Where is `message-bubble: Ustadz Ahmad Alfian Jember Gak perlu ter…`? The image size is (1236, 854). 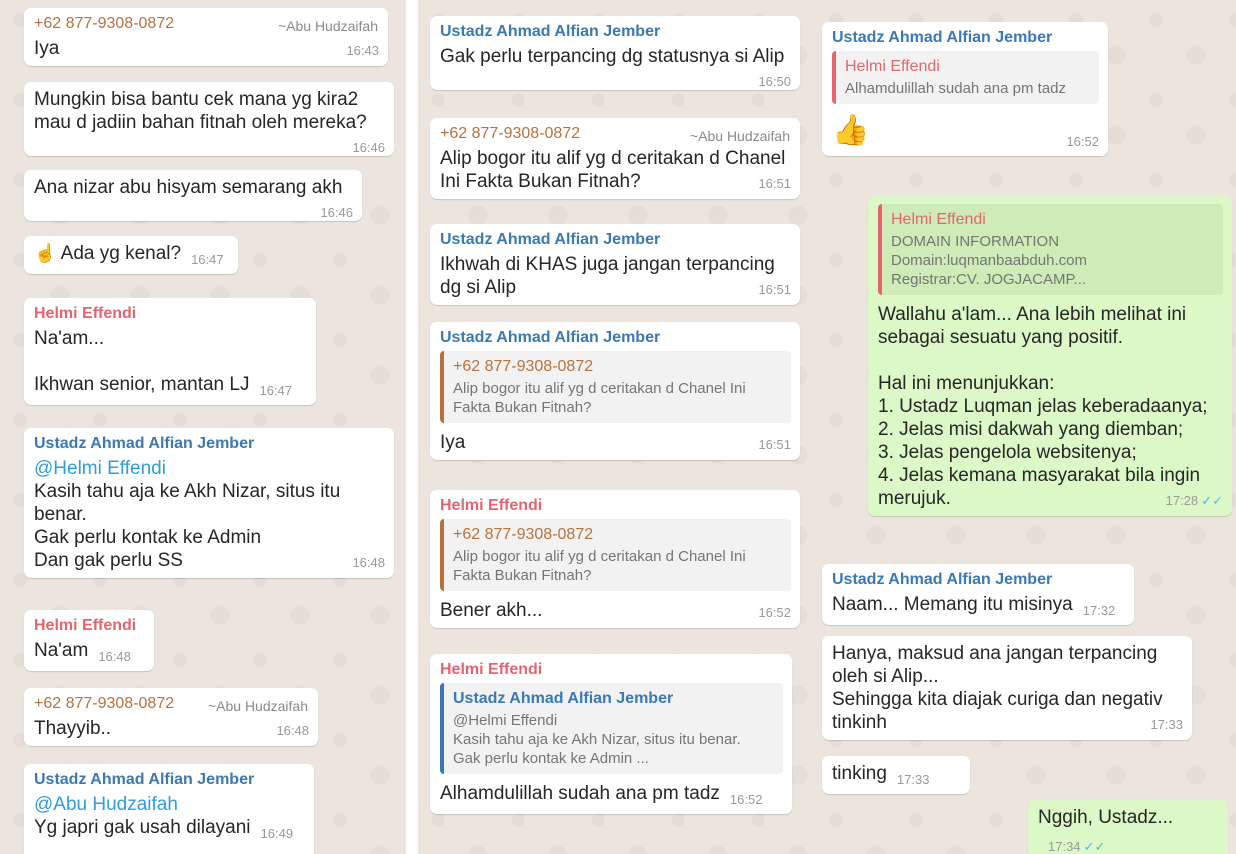
message-bubble: Ustadz Ahmad Alfian Jember Gak perlu ter… is located at coordinates (615, 53).